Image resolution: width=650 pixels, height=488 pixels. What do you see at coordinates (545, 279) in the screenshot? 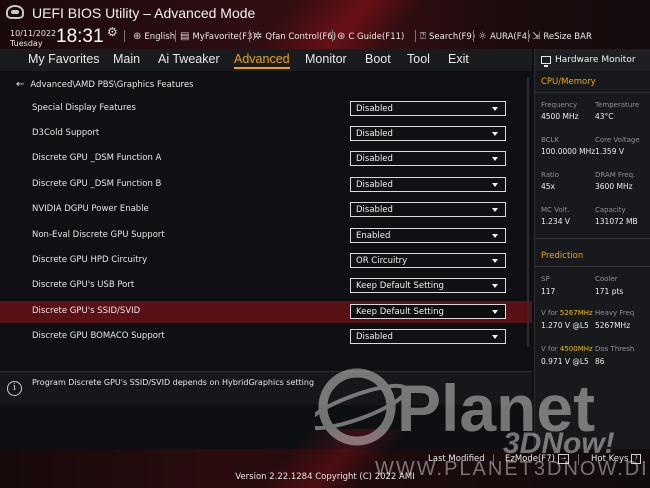
I see `hw-key: SP` at bounding box center [545, 279].